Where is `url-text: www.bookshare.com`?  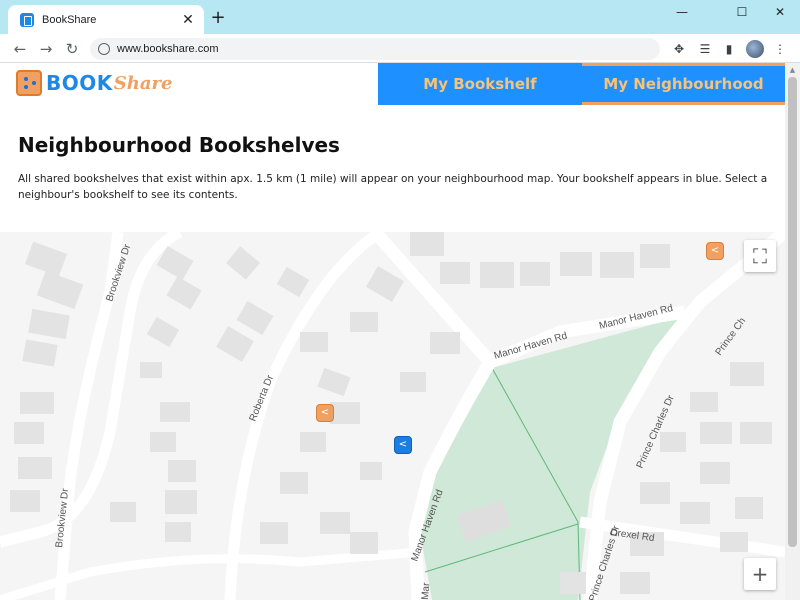 url-text: www.bookshare.com is located at coordinates (168, 49).